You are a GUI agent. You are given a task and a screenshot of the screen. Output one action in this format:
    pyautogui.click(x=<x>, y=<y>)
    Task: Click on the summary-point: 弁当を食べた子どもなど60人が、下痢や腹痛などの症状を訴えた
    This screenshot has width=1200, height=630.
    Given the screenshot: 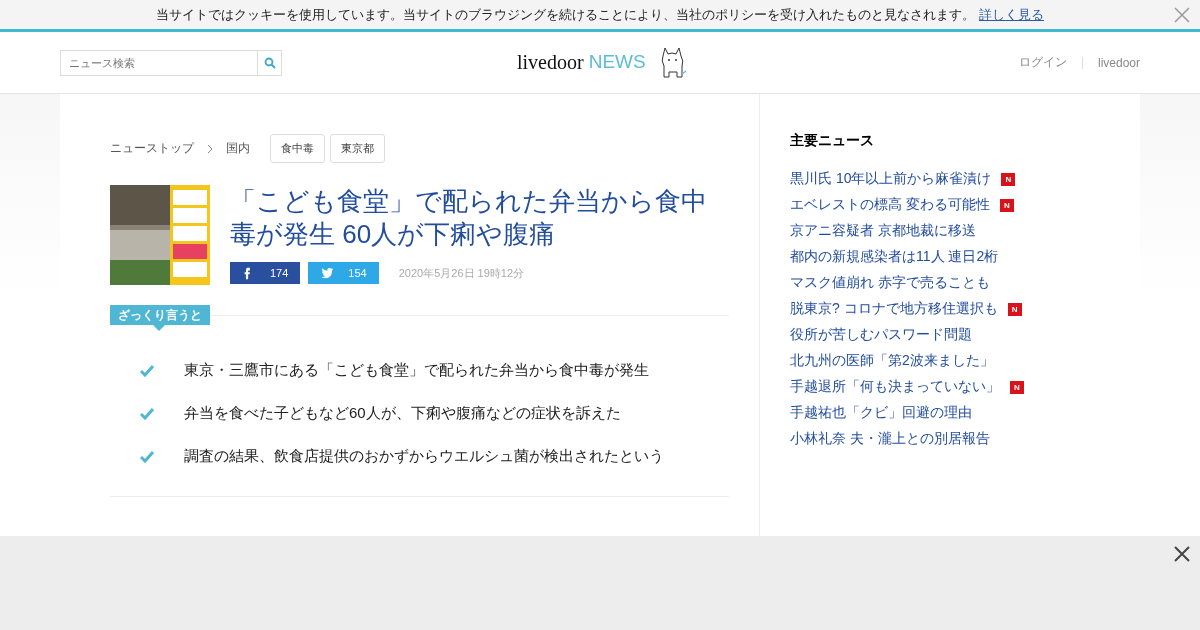 What is the action you would take?
    pyautogui.click(x=402, y=413)
    